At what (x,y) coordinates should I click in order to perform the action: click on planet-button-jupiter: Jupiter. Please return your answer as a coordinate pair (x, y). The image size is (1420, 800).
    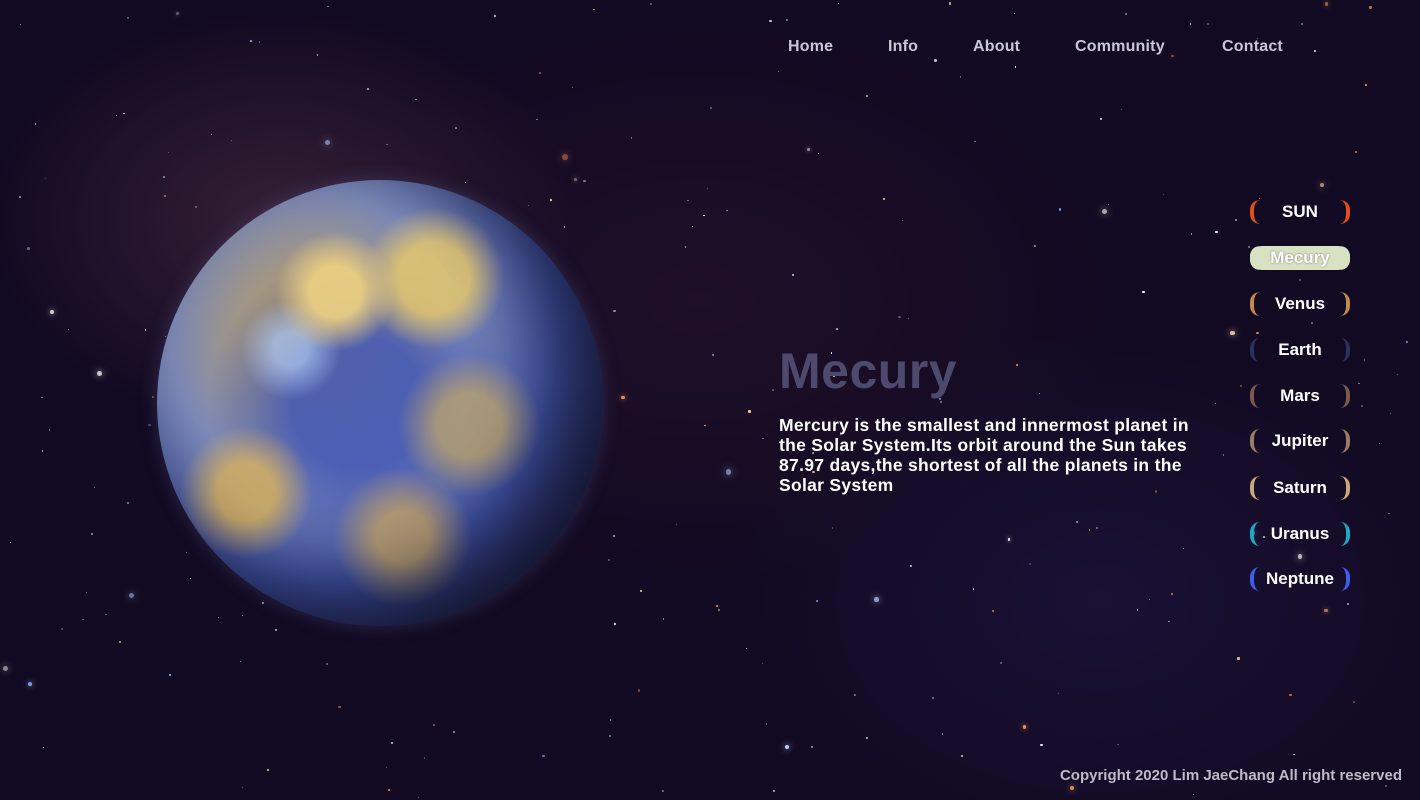
    Looking at the image, I should click on (1300, 441).